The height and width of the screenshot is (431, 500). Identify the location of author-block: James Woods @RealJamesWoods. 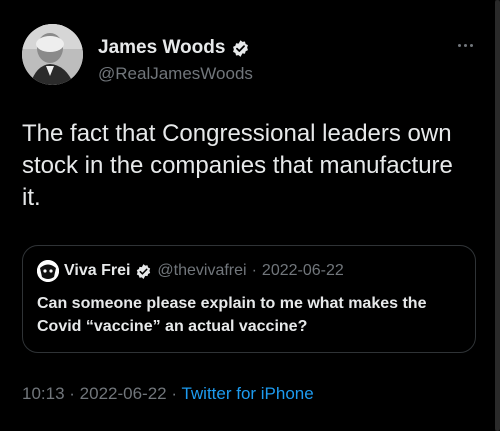
(175, 60).